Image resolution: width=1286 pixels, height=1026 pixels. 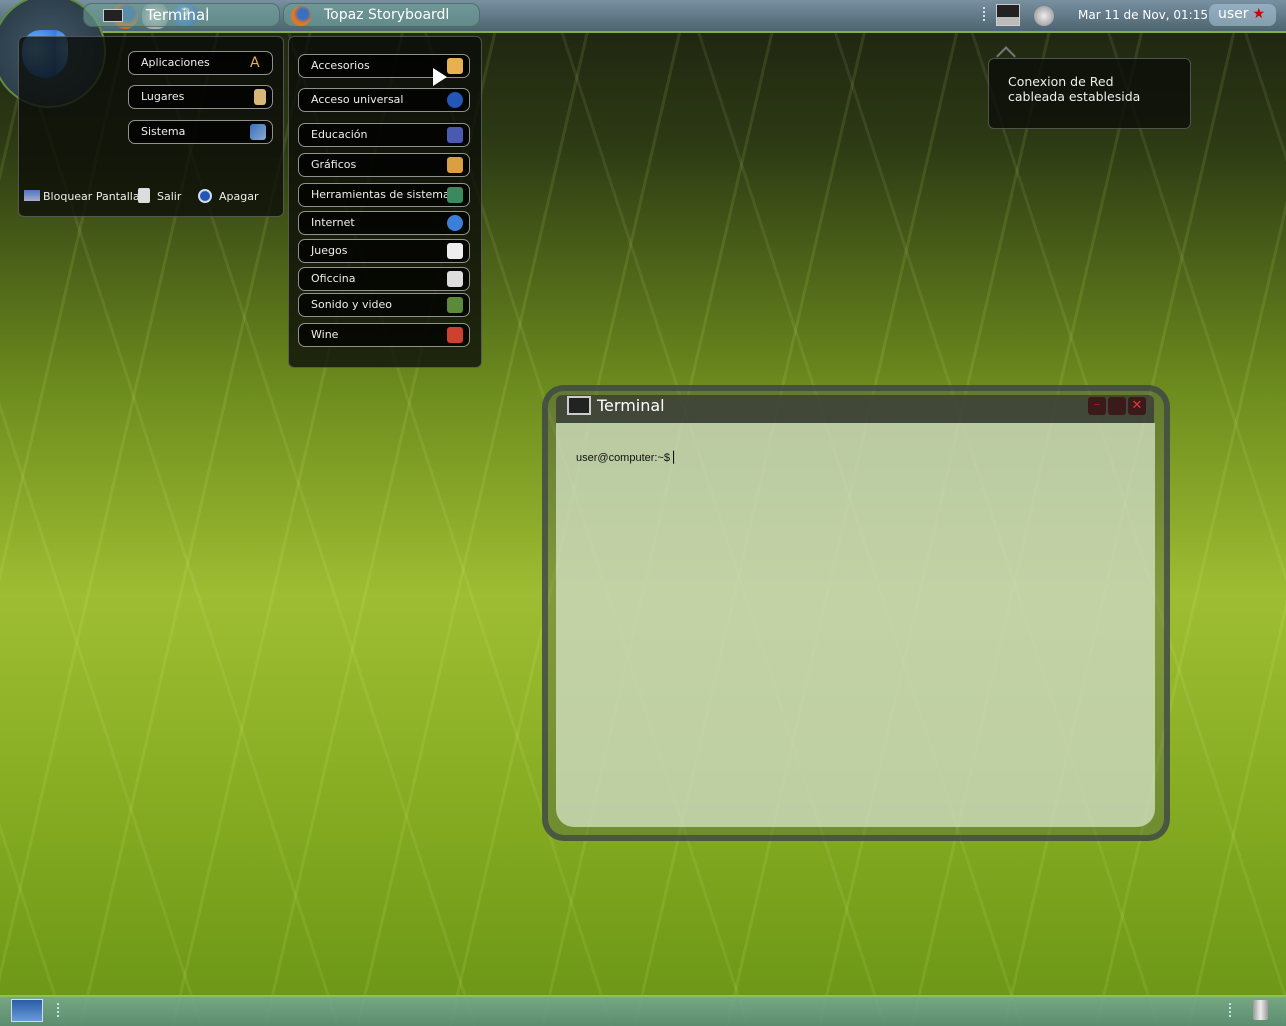 What do you see at coordinates (169, 196) in the screenshot?
I see `logout-button: Salir` at bounding box center [169, 196].